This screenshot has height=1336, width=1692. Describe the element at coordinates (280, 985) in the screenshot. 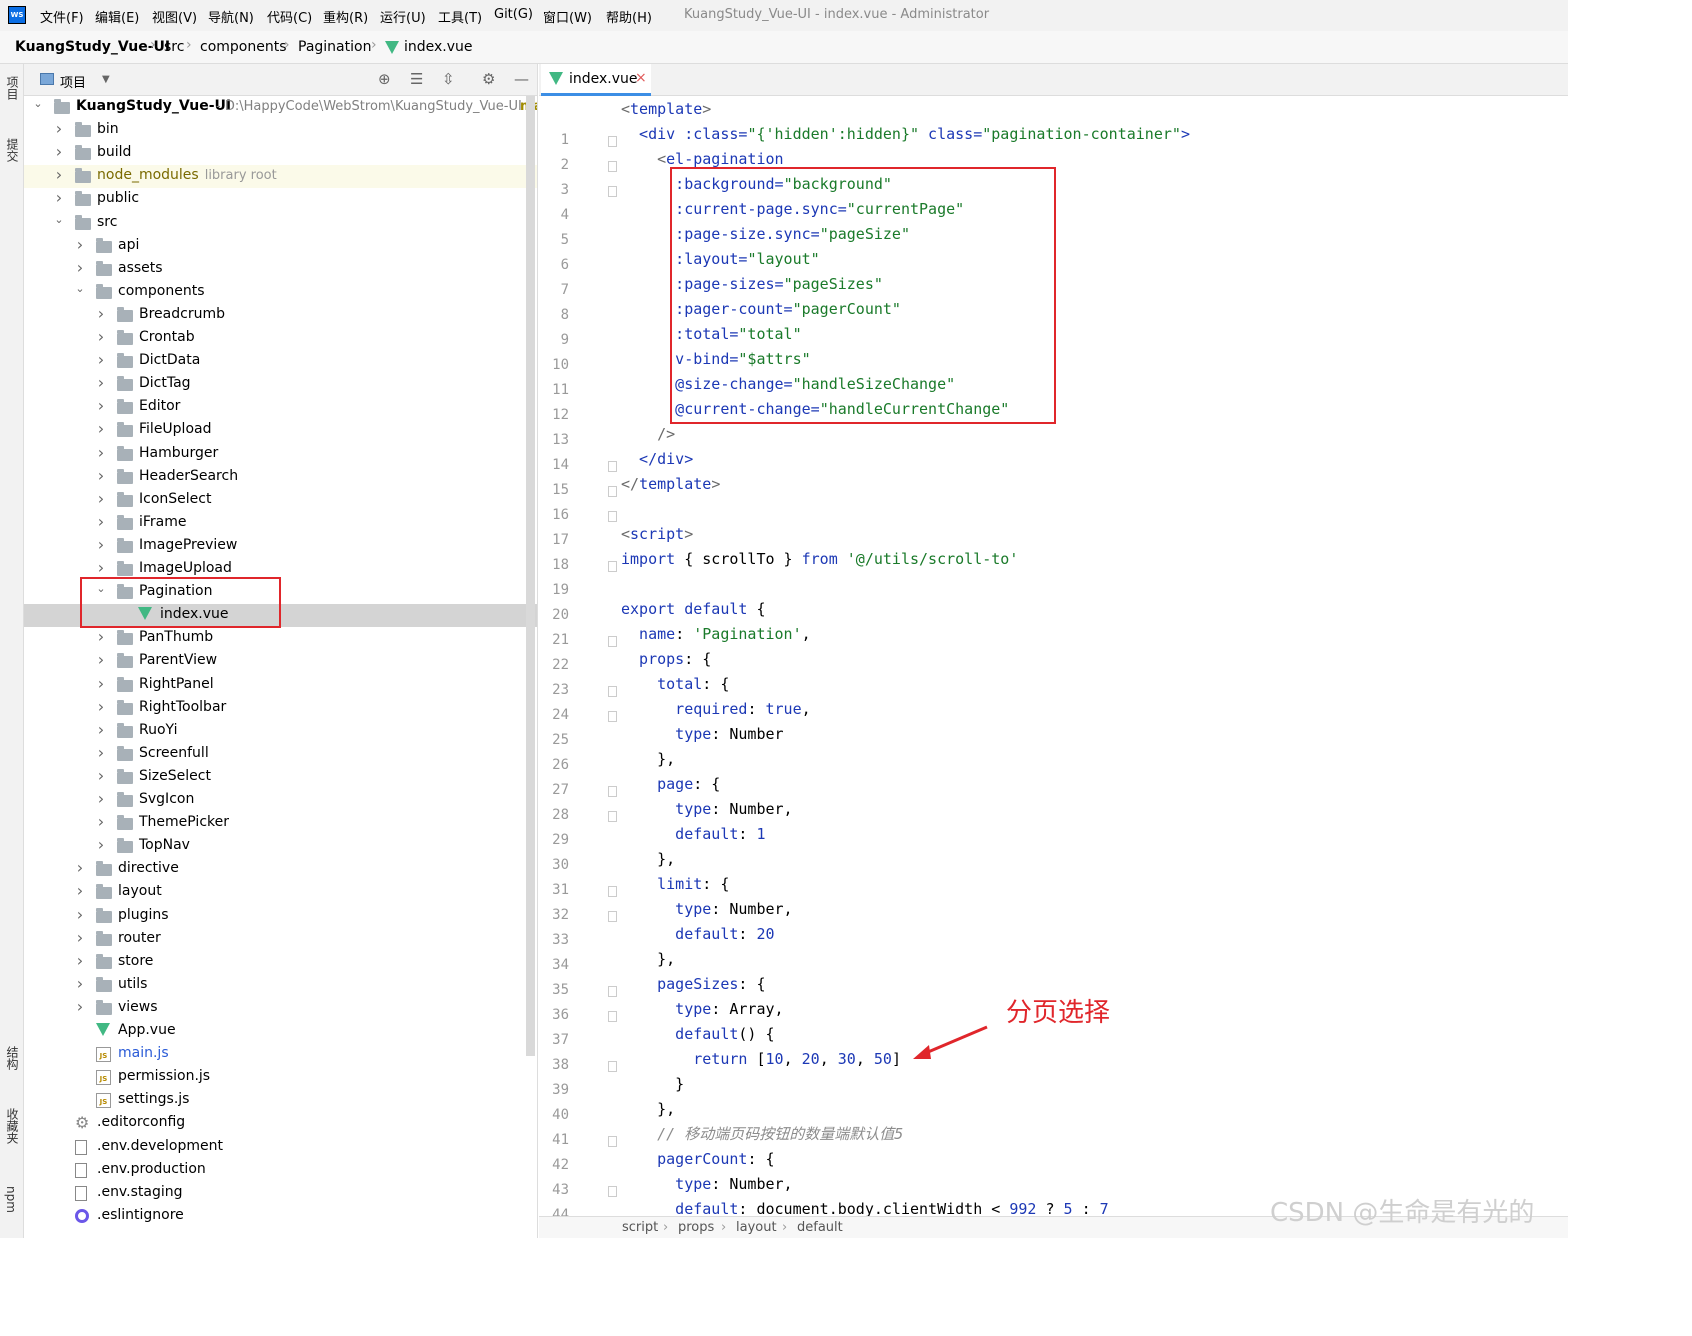

I see `tree-item: › utils` at that location.